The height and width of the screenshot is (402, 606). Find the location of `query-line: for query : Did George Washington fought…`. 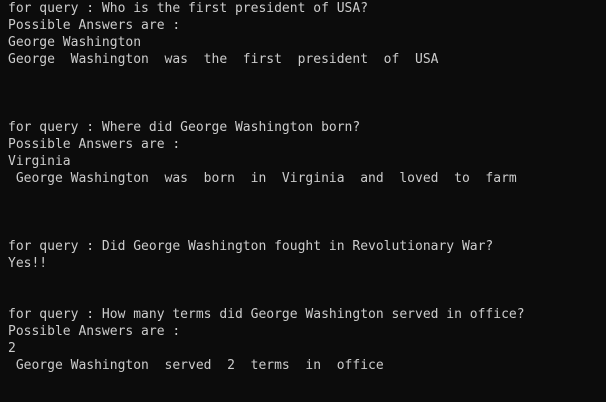

query-line: for query : Did George Washington fought… is located at coordinates (251, 246).